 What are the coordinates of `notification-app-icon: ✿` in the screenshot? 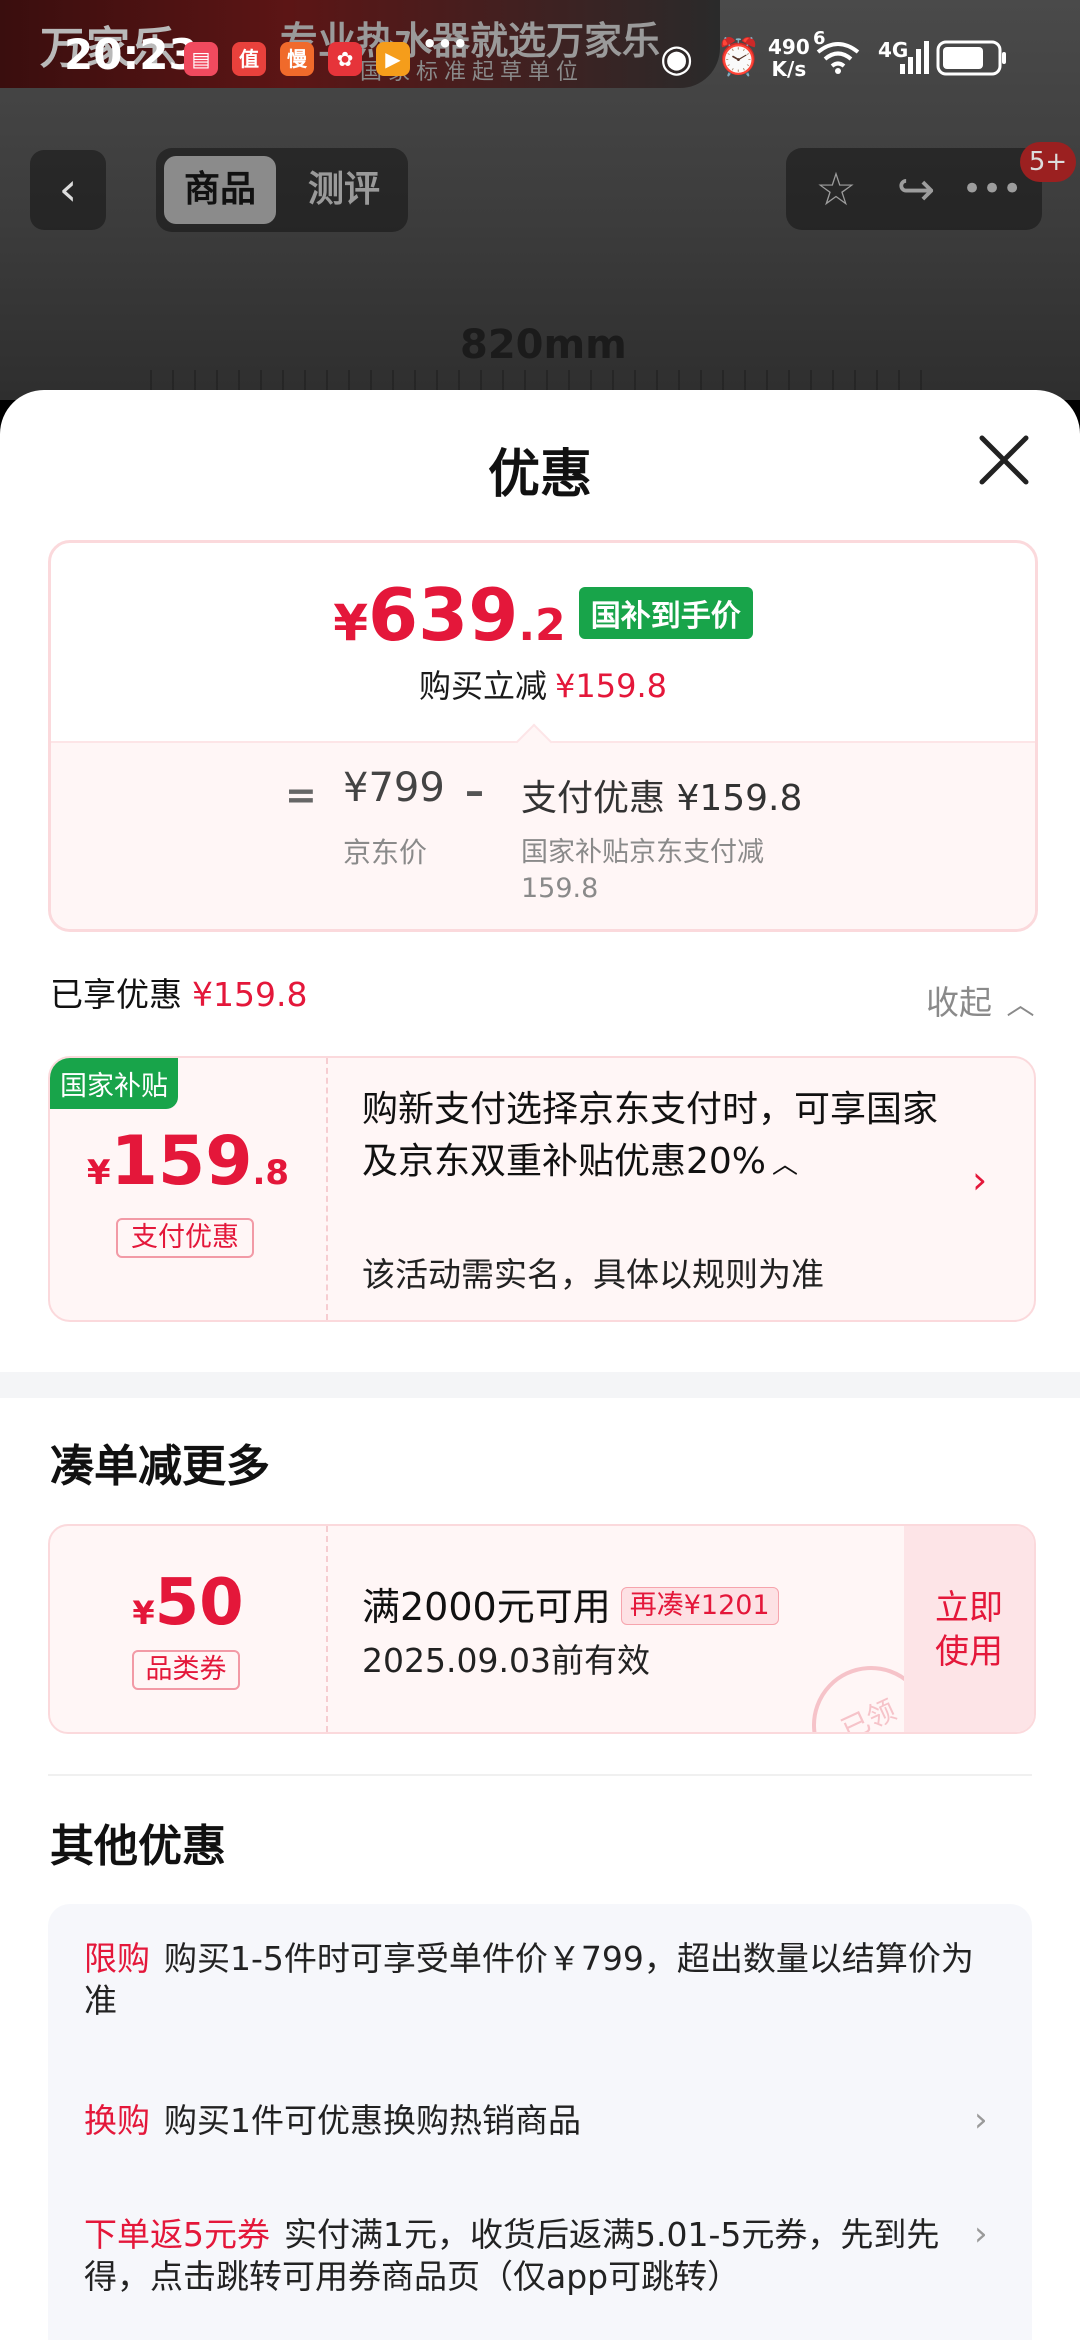 It's located at (345, 59).